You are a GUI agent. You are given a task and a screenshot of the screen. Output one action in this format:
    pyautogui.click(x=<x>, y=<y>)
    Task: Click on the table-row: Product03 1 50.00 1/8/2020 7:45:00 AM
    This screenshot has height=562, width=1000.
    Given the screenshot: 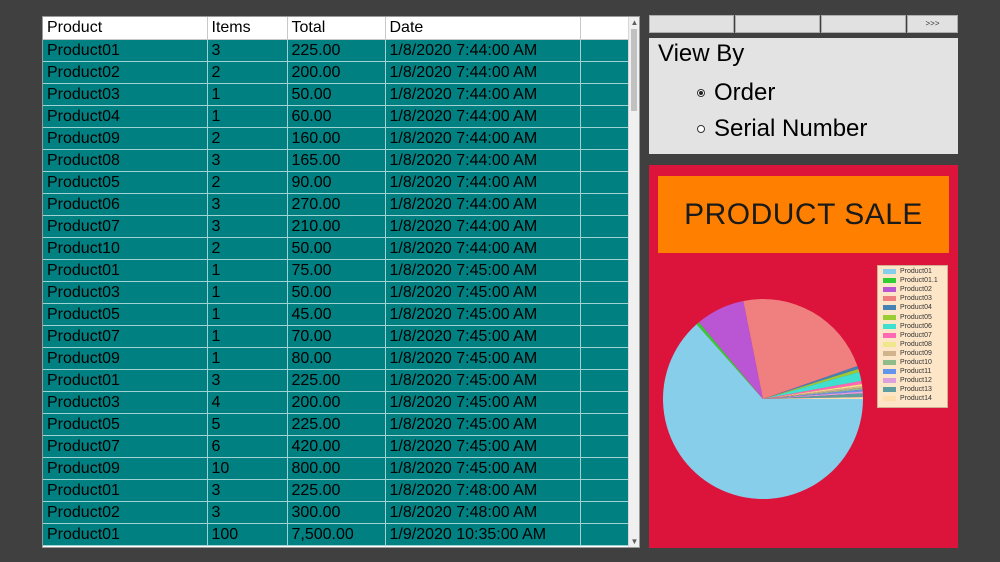 What is the action you would take?
    pyautogui.click(x=336, y=292)
    